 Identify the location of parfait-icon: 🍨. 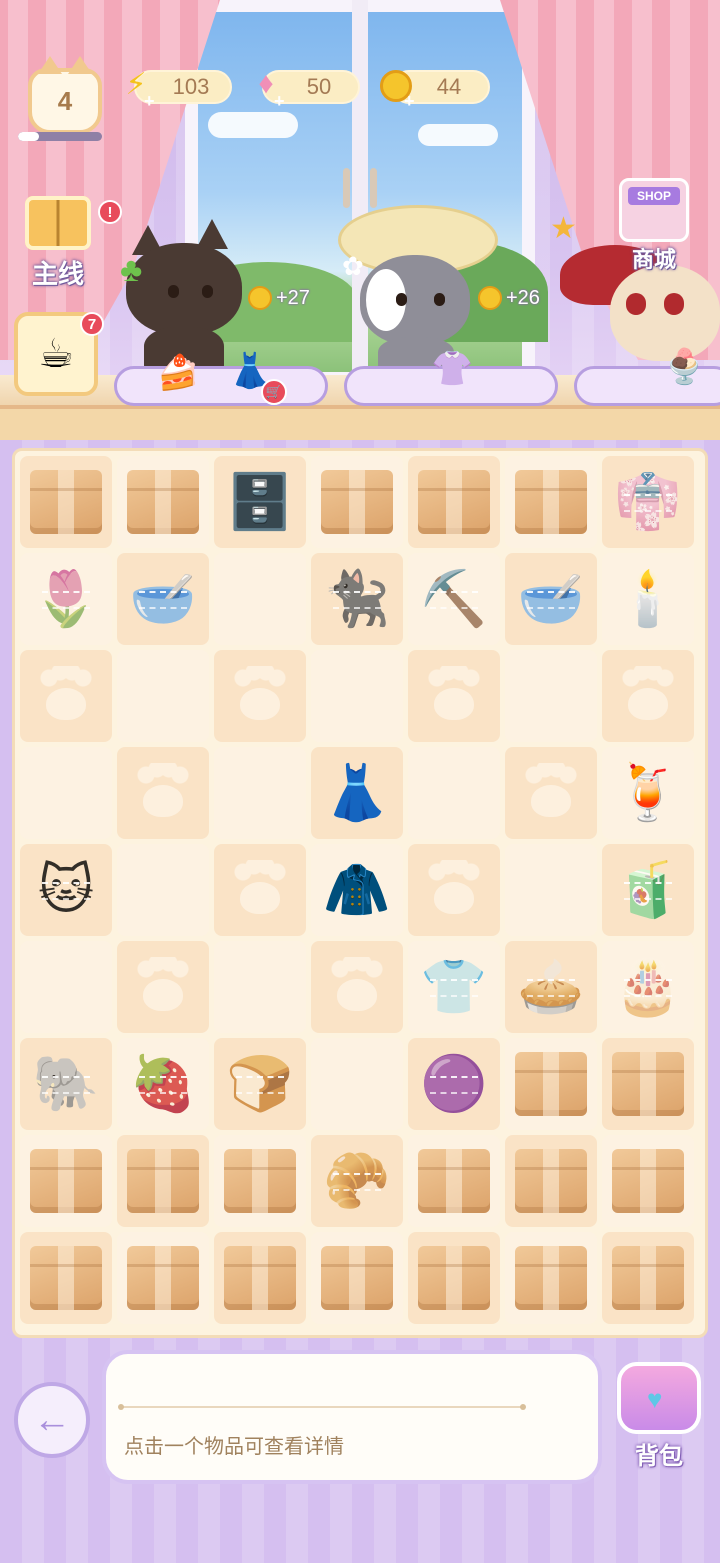
(684, 367).